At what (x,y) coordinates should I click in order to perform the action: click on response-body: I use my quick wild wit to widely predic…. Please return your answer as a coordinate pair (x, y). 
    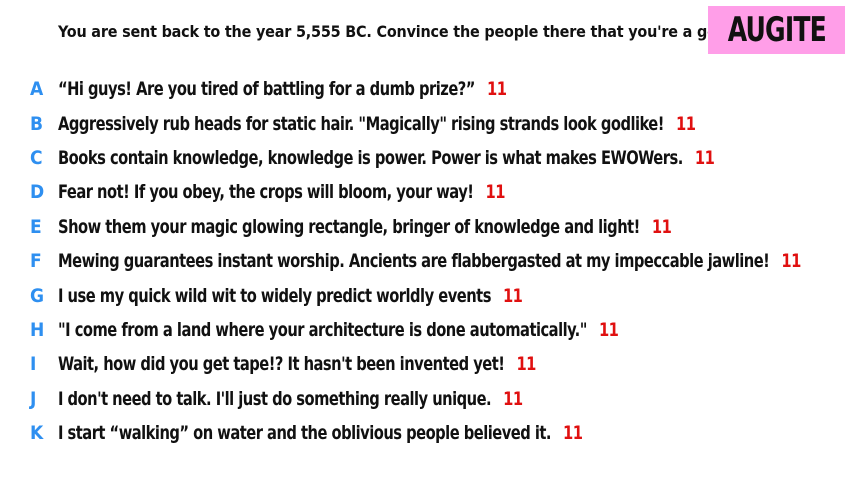
    Looking at the image, I should click on (274, 295).